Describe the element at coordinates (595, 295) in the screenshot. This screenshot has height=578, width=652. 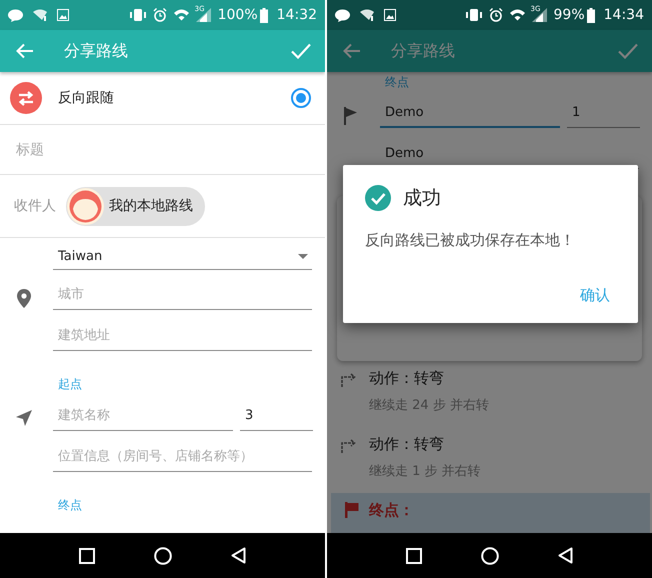
I see `confirm-button: 确认` at that location.